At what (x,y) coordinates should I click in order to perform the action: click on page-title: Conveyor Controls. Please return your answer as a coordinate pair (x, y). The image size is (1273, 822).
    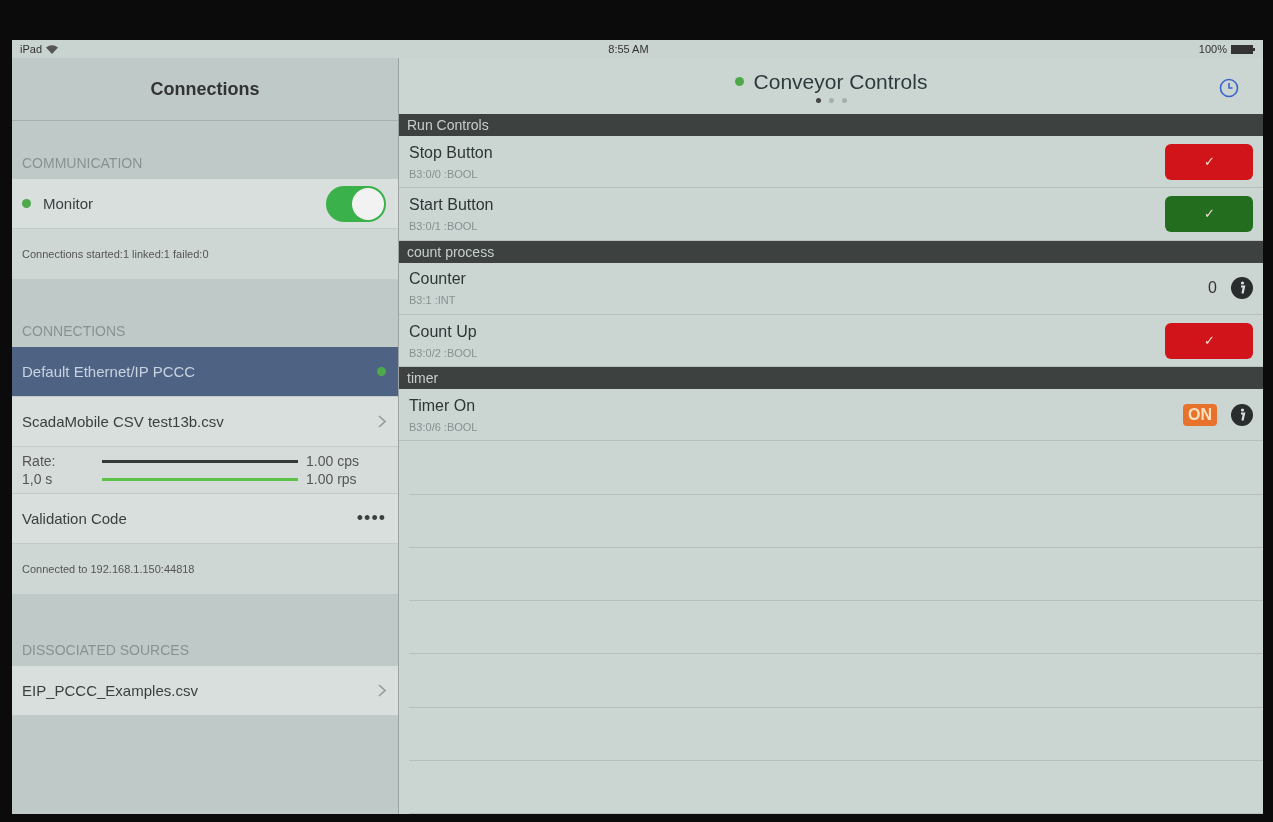
    Looking at the image, I should click on (840, 81).